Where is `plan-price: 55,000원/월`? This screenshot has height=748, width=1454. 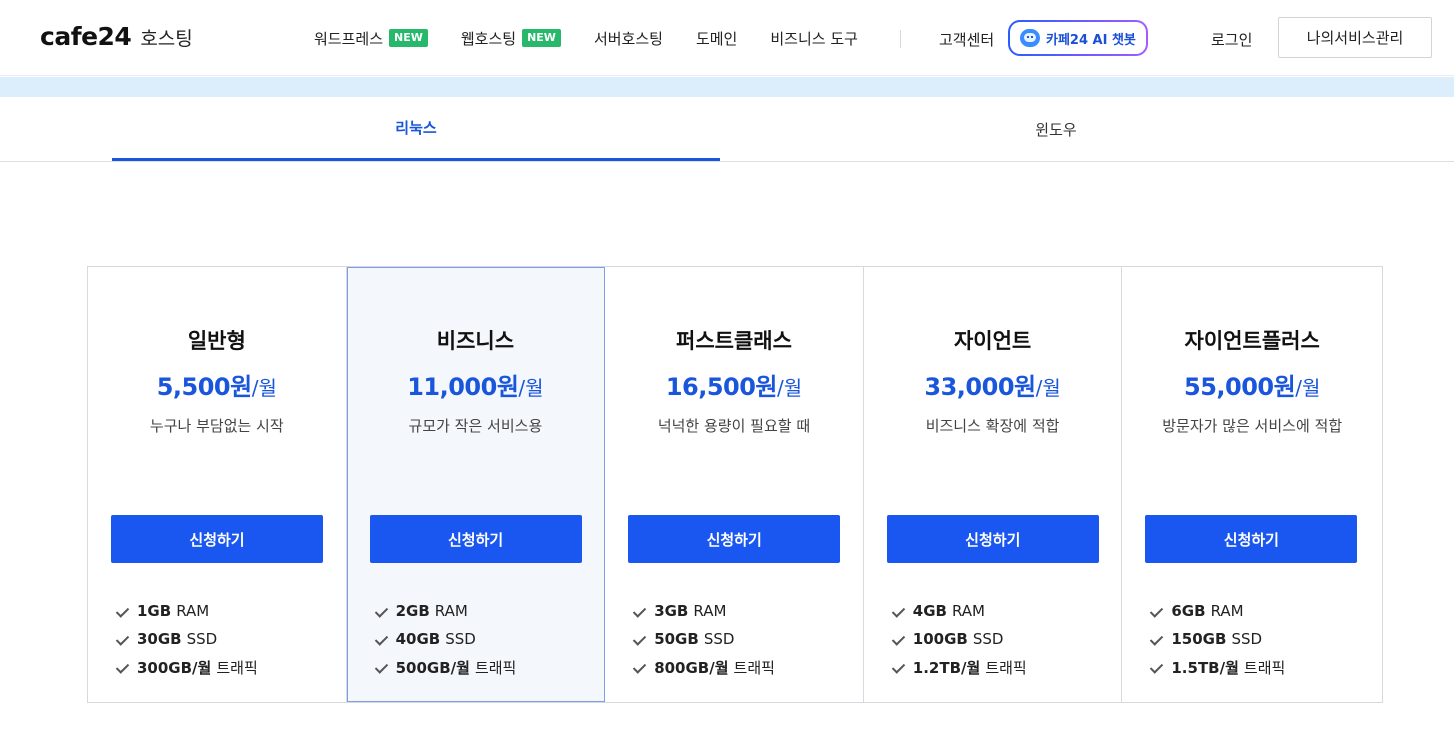 plan-price: 55,000원/월 is located at coordinates (1252, 384).